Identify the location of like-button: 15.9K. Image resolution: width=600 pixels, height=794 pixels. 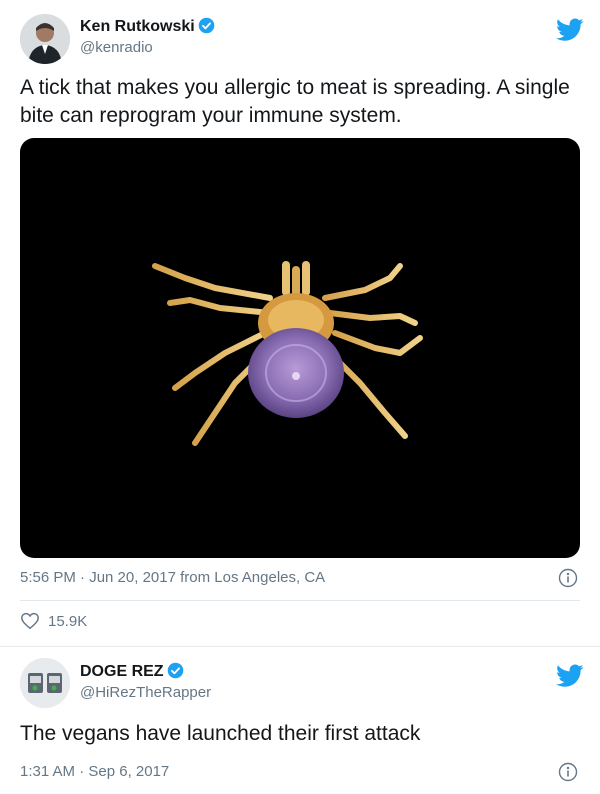
(53, 621).